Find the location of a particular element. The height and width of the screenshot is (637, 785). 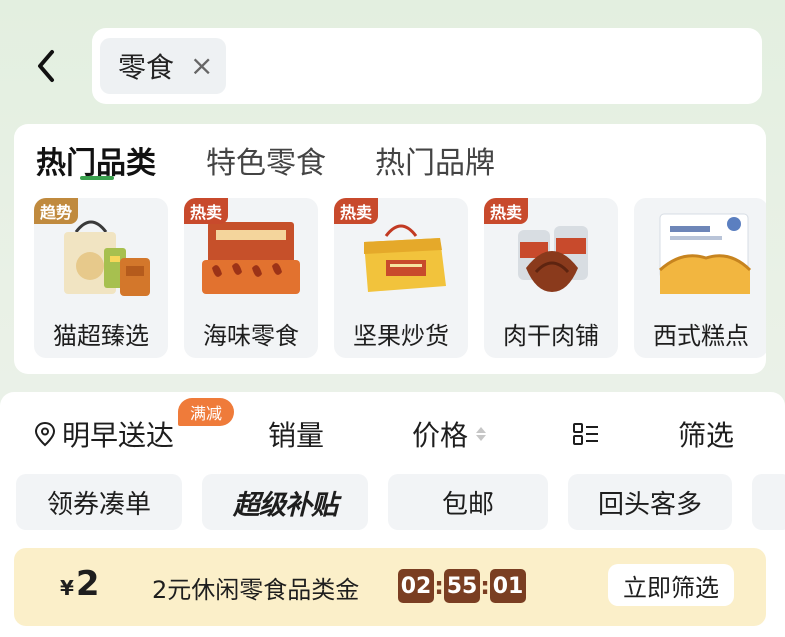

search-query-text: 零食 is located at coordinates (146, 67).